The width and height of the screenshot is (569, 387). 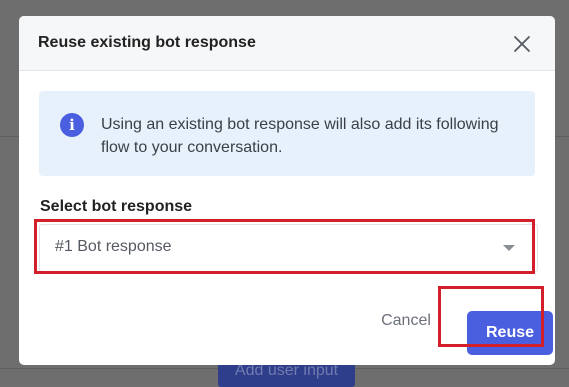 What do you see at coordinates (113, 246) in the screenshot?
I see `select-value: #1 Bot response` at bounding box center [113, 246].